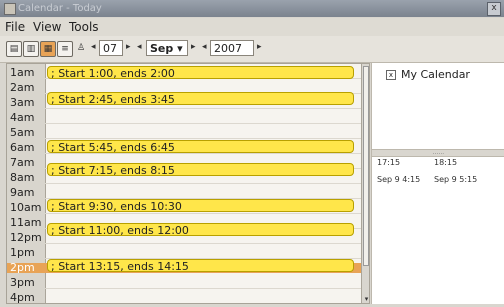  I want to click on checkbox-icon: x, so click(391, 75).